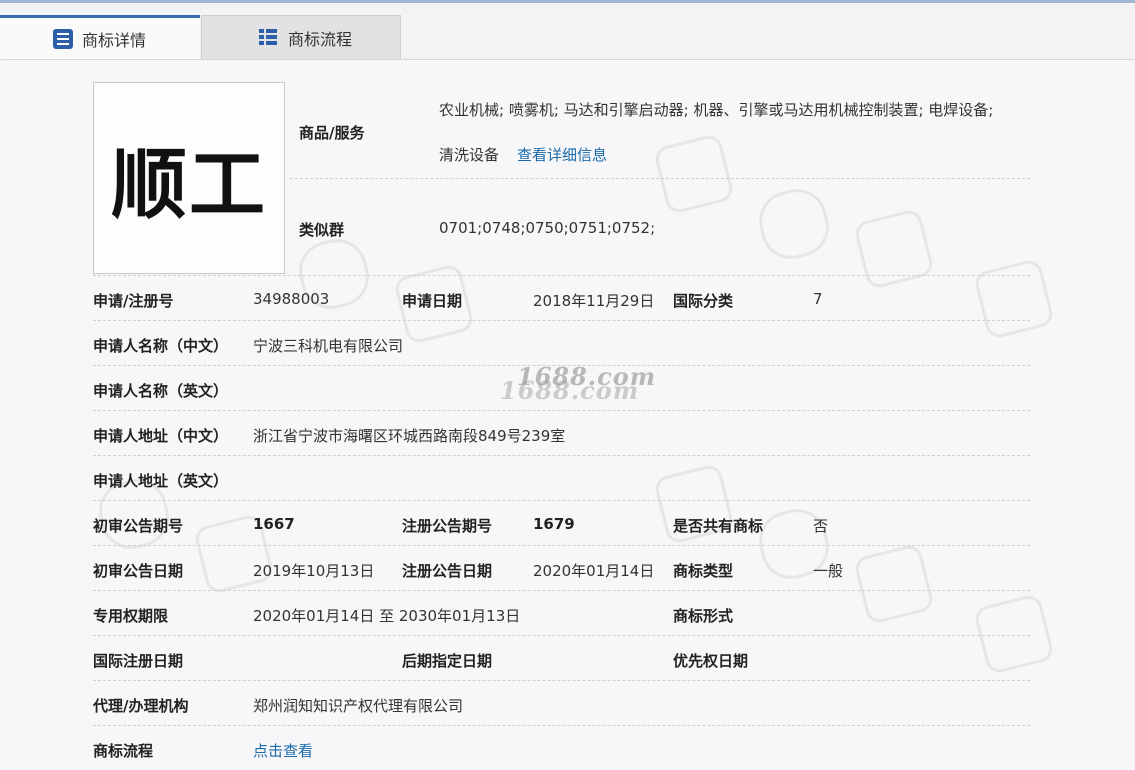 This screenshot has height=770, width=1135. I want to click on tm-form-label: 商标形式, so click(703, 616).